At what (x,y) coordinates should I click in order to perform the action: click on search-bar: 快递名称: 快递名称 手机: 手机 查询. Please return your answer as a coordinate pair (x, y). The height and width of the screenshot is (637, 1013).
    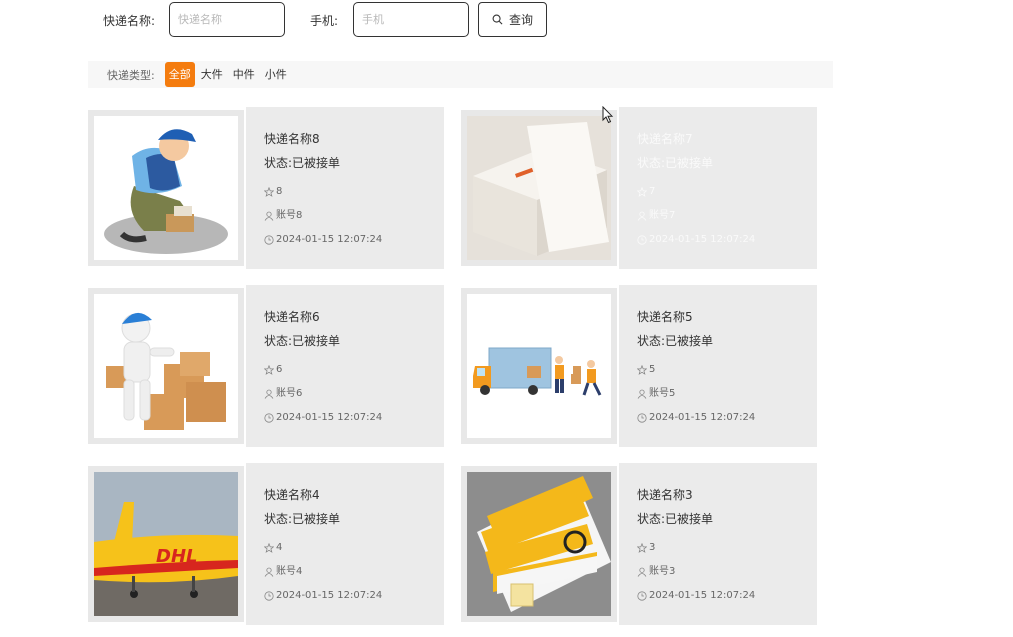
    Looking at the image, I should click on (506, 20).